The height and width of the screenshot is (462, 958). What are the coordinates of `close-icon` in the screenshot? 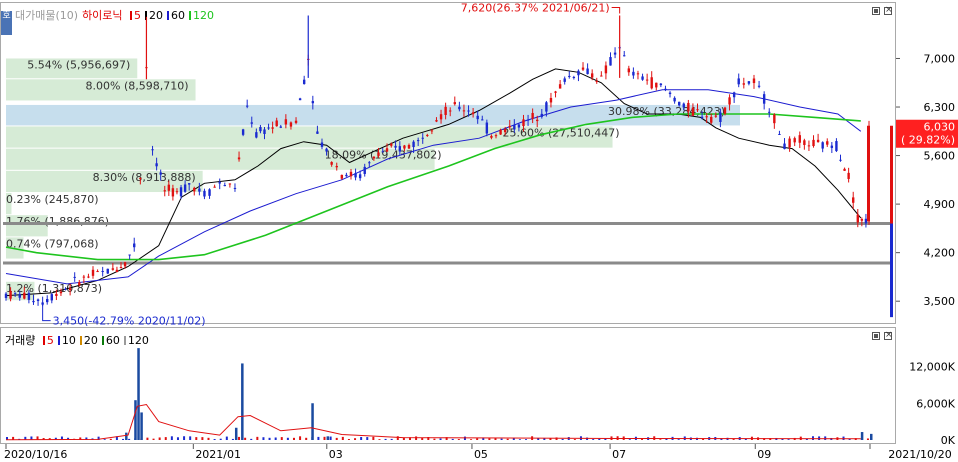 It's located at (888, 10).